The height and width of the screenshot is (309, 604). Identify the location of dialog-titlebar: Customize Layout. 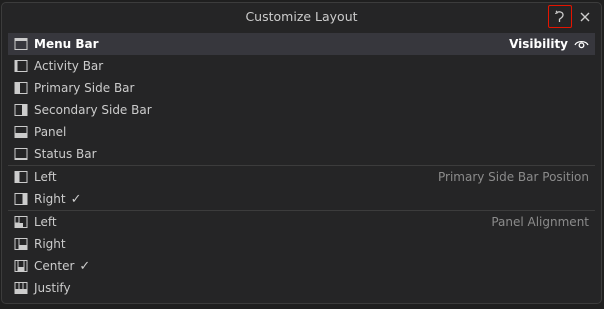
(301, 17).